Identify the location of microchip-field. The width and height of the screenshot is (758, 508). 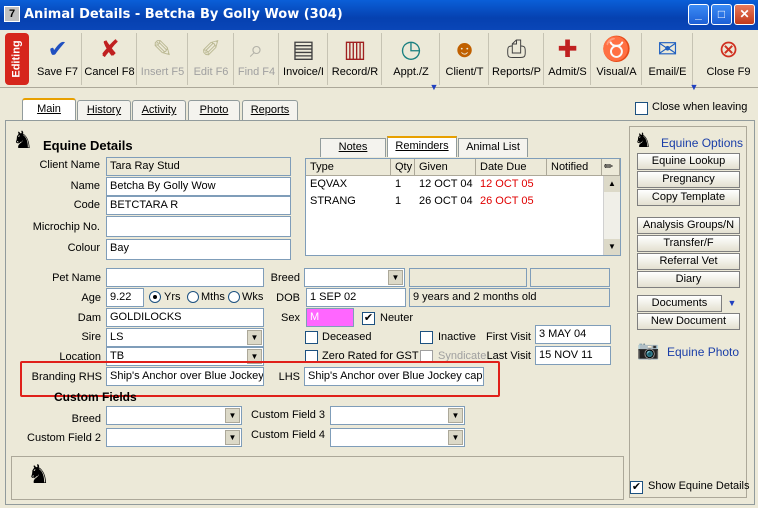
(198, 226).